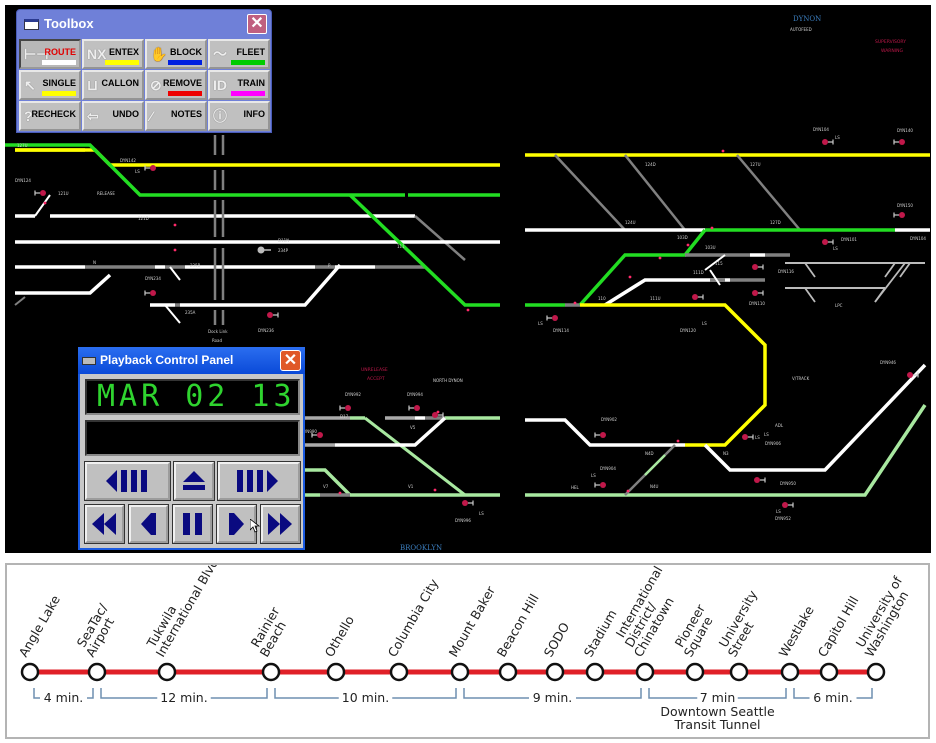 The width and height of the screenshot is (936, 743). I want to click on train-id-icon: ID, so click(220, 85).